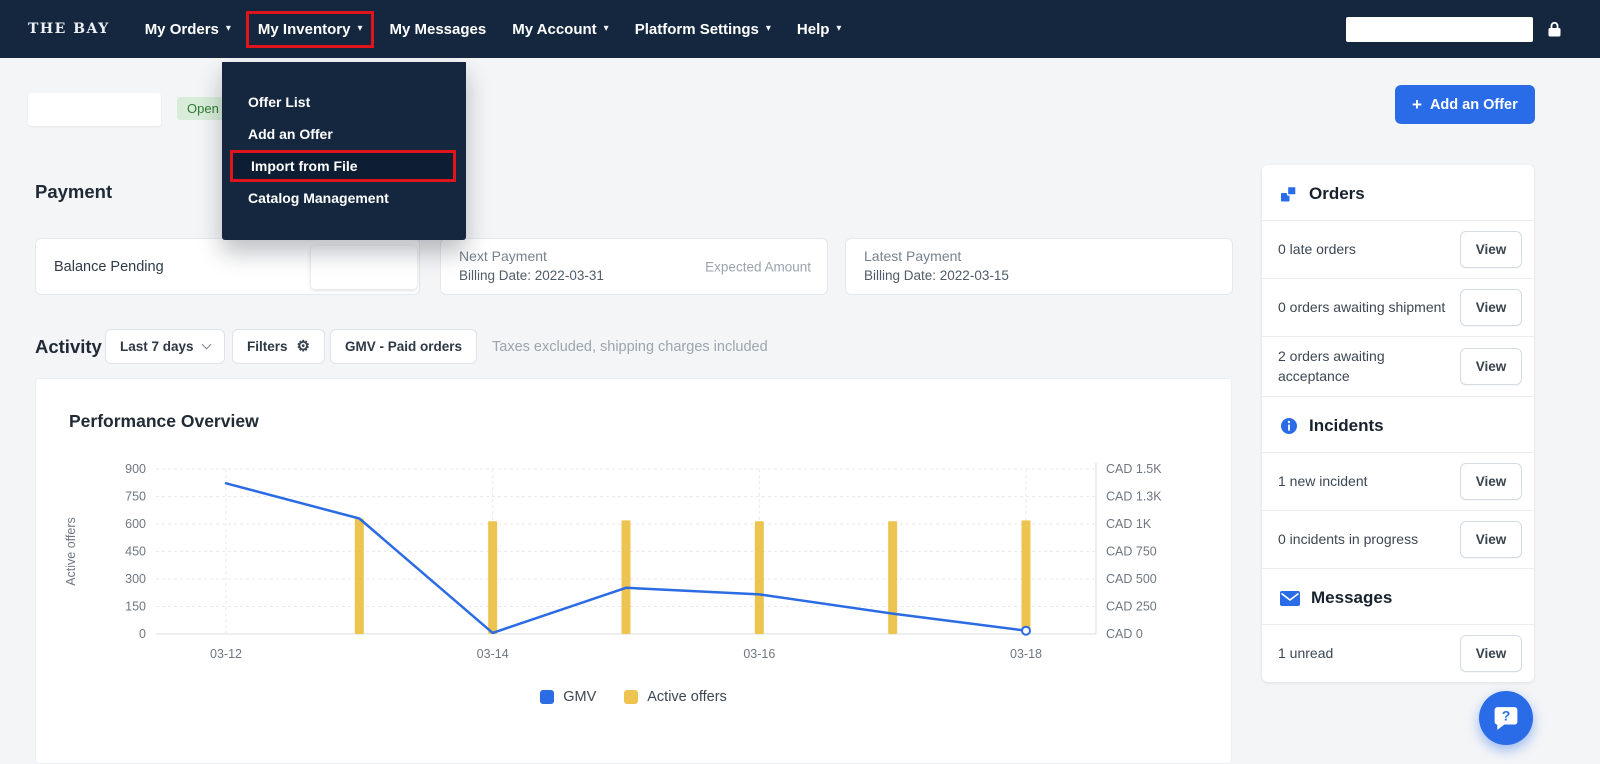 The image size is (1600, 764). What do you see at coordinates (1131, 579) in the screenshot?
I see `svg-text: CAD 500` at bounding box center [1131, 579].